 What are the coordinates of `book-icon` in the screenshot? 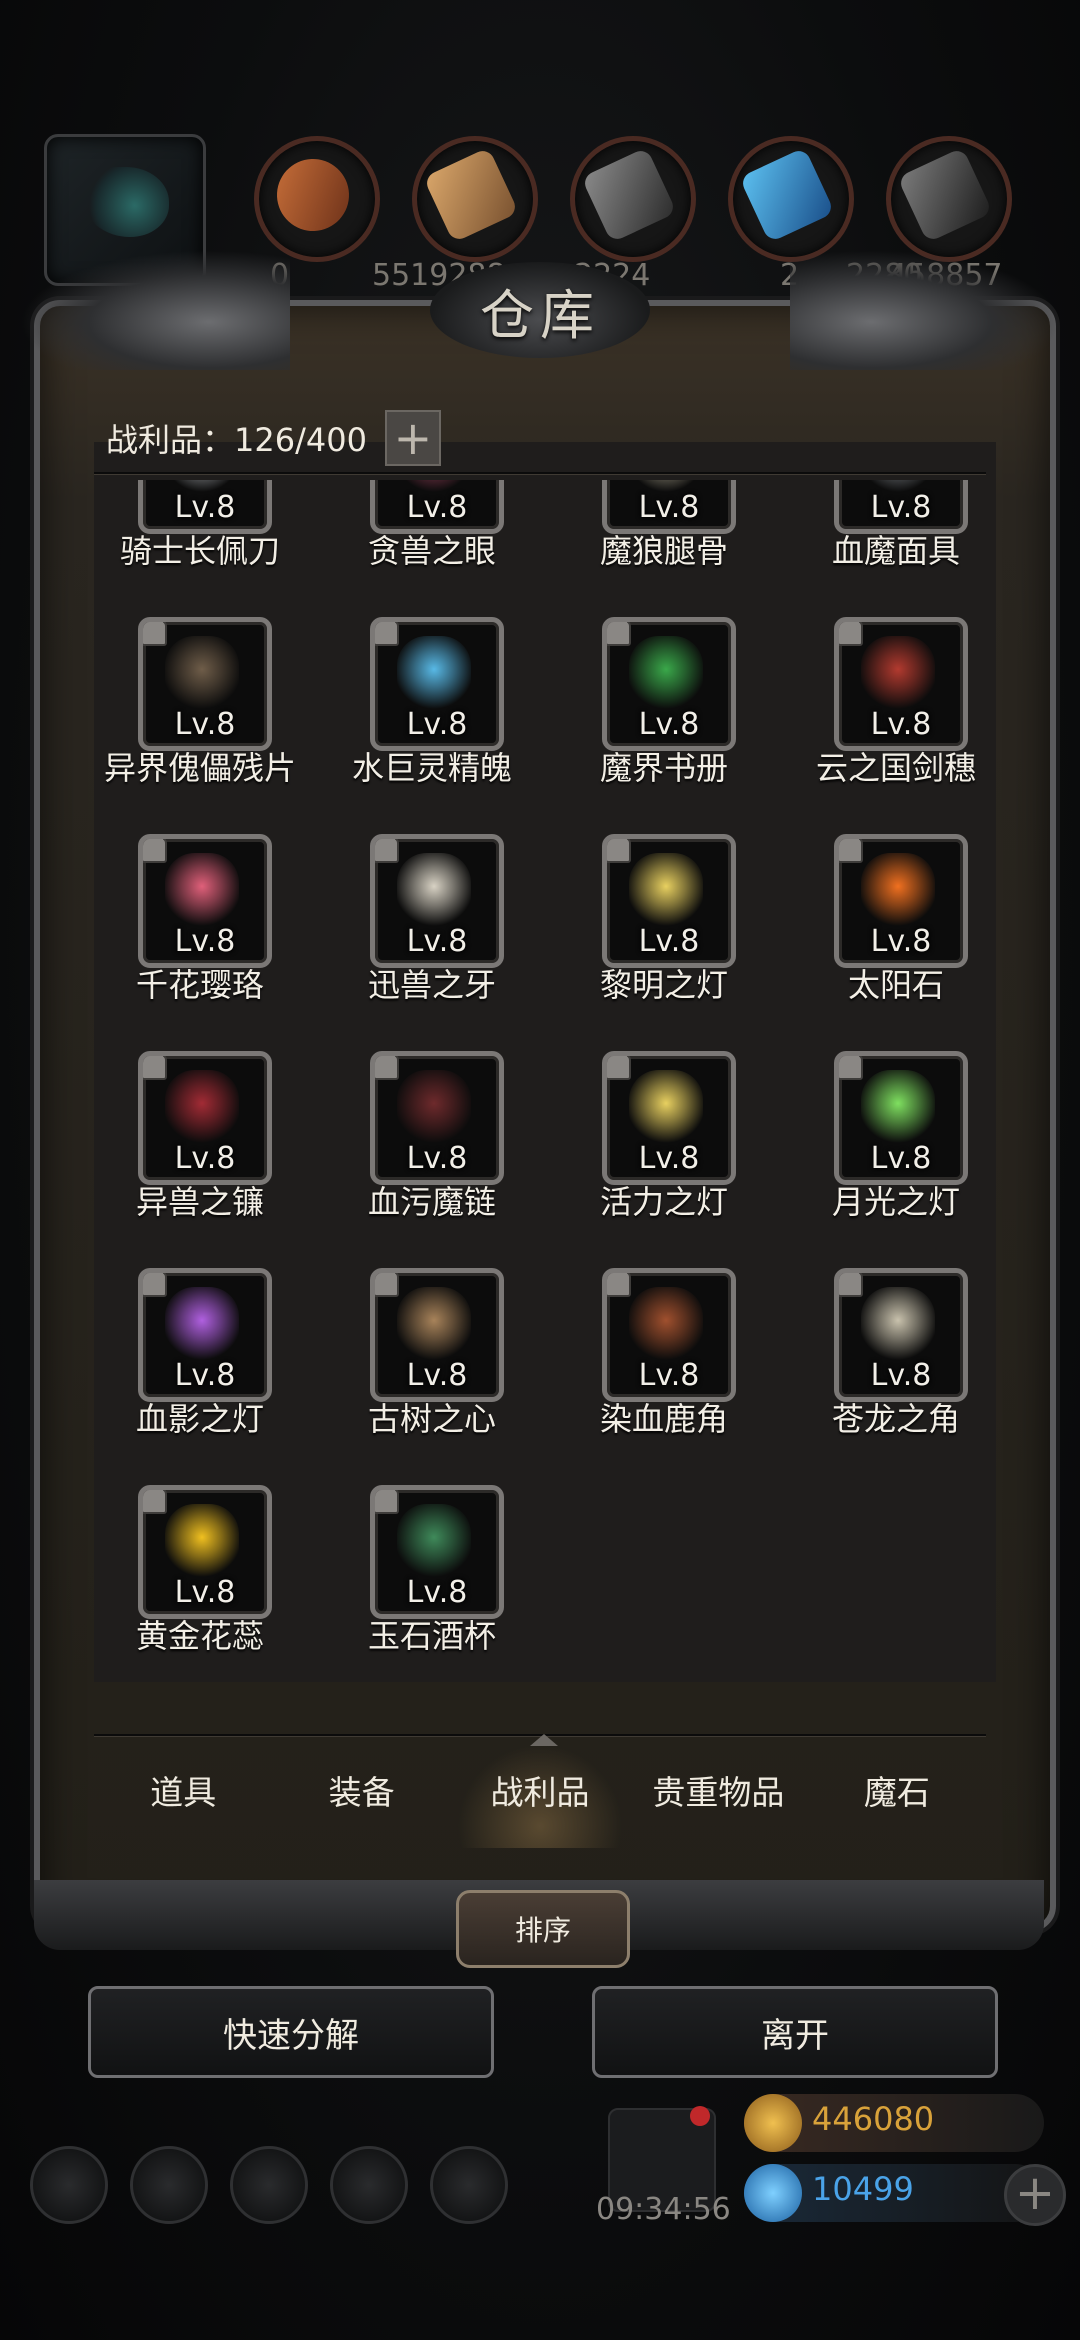 It's located at (666, 673).